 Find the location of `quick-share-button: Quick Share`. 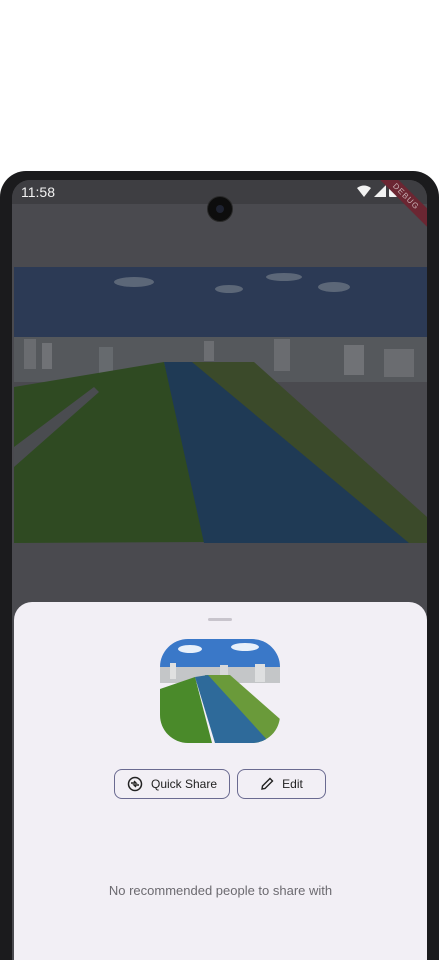

quick-share-button: Quick Share is located at coordinates (172, 784).